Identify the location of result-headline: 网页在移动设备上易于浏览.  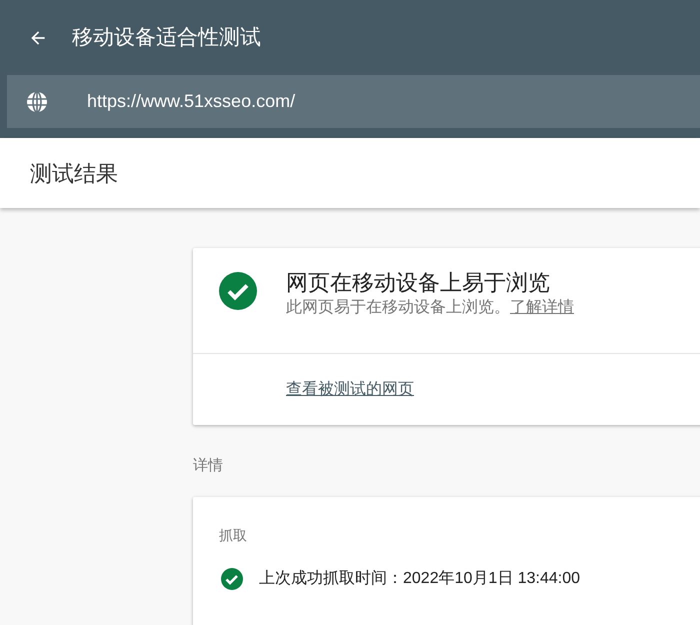
(418, 283).